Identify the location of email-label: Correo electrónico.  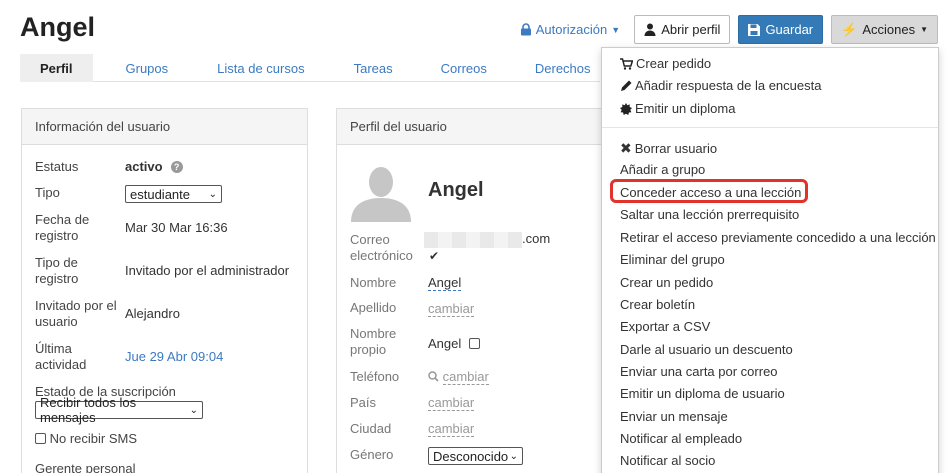
(381, 248).